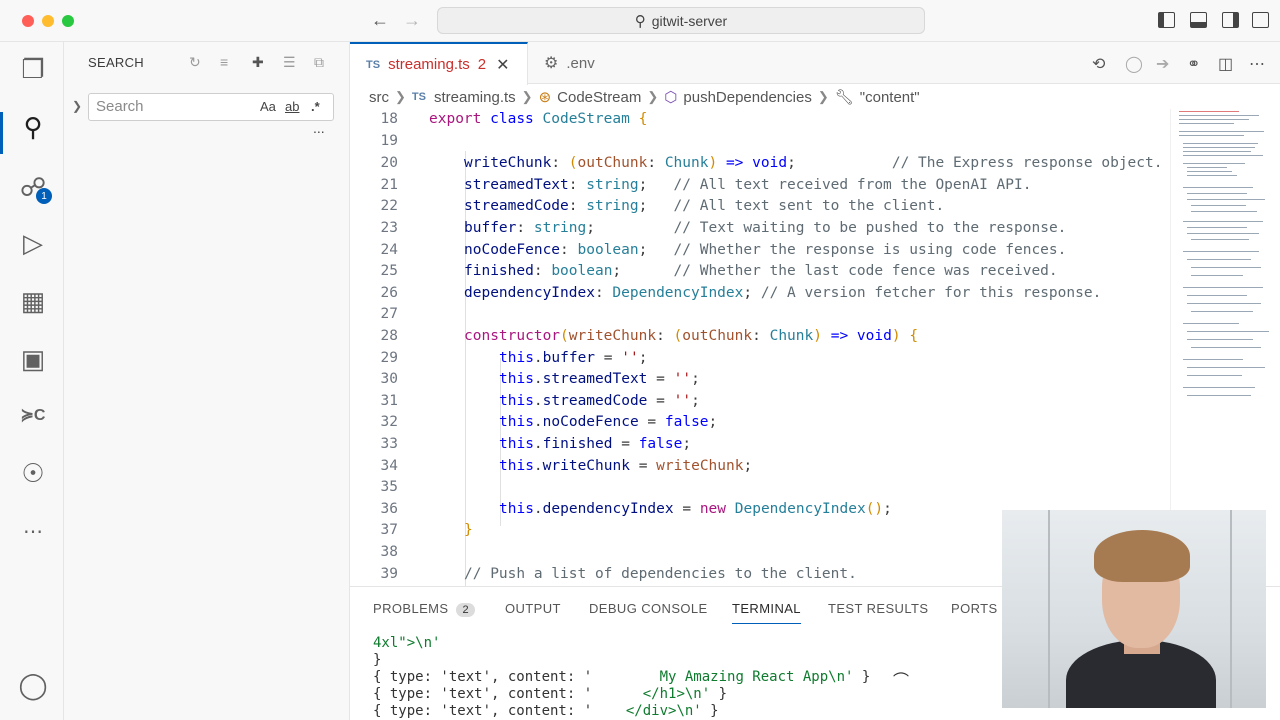 This screenshot has width=1280, height=720. What do you see at coordinates (878, 608) in the screenshot?
I see `tab-test-results: TEST RESULTS` at bounding box center [878, 608].